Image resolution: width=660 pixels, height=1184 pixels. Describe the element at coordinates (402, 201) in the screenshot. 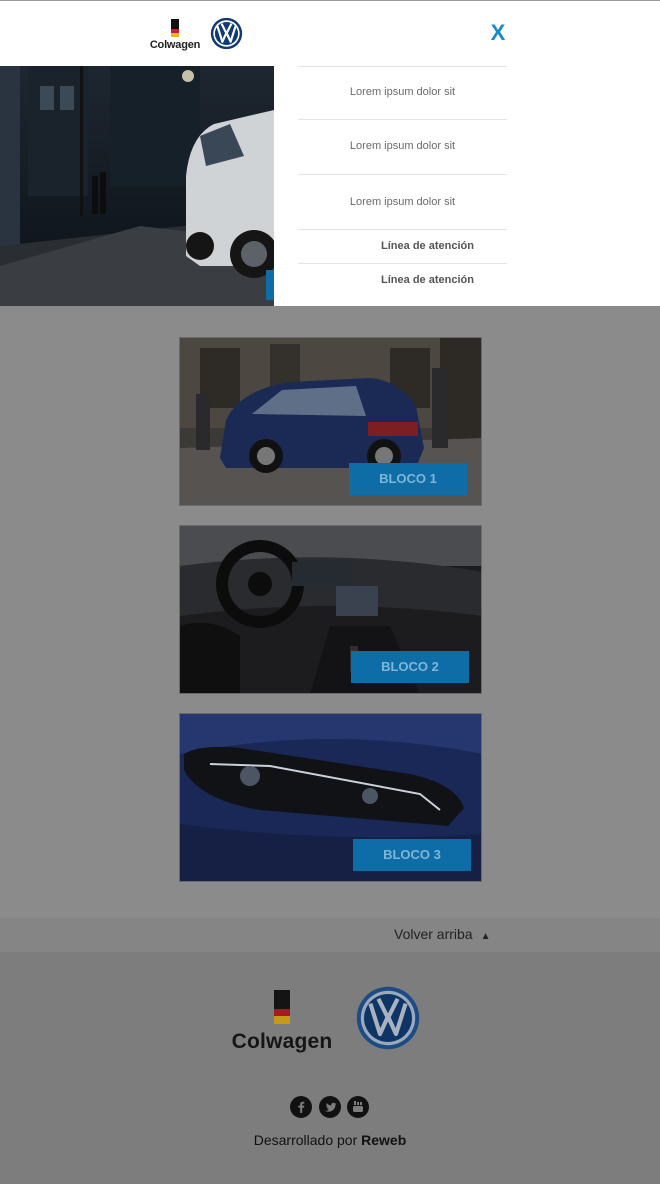

I see `menu-item-3: Lorem ipsum dolor sit` at that location.